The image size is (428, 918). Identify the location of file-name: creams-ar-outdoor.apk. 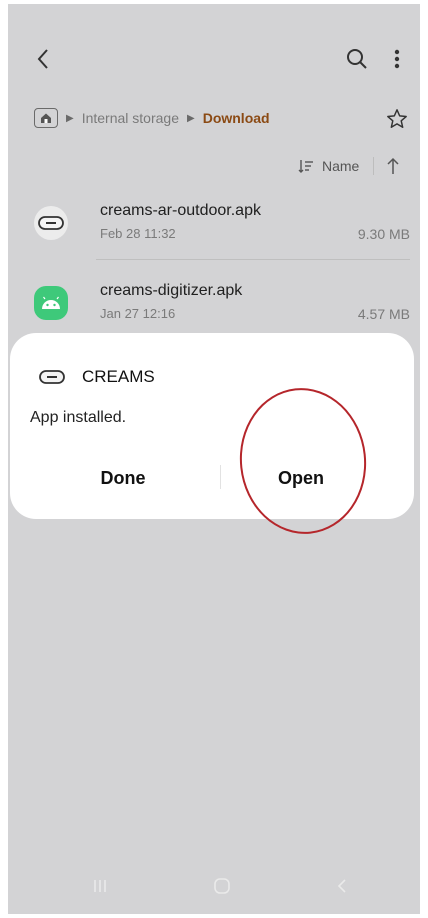
(180, 210).